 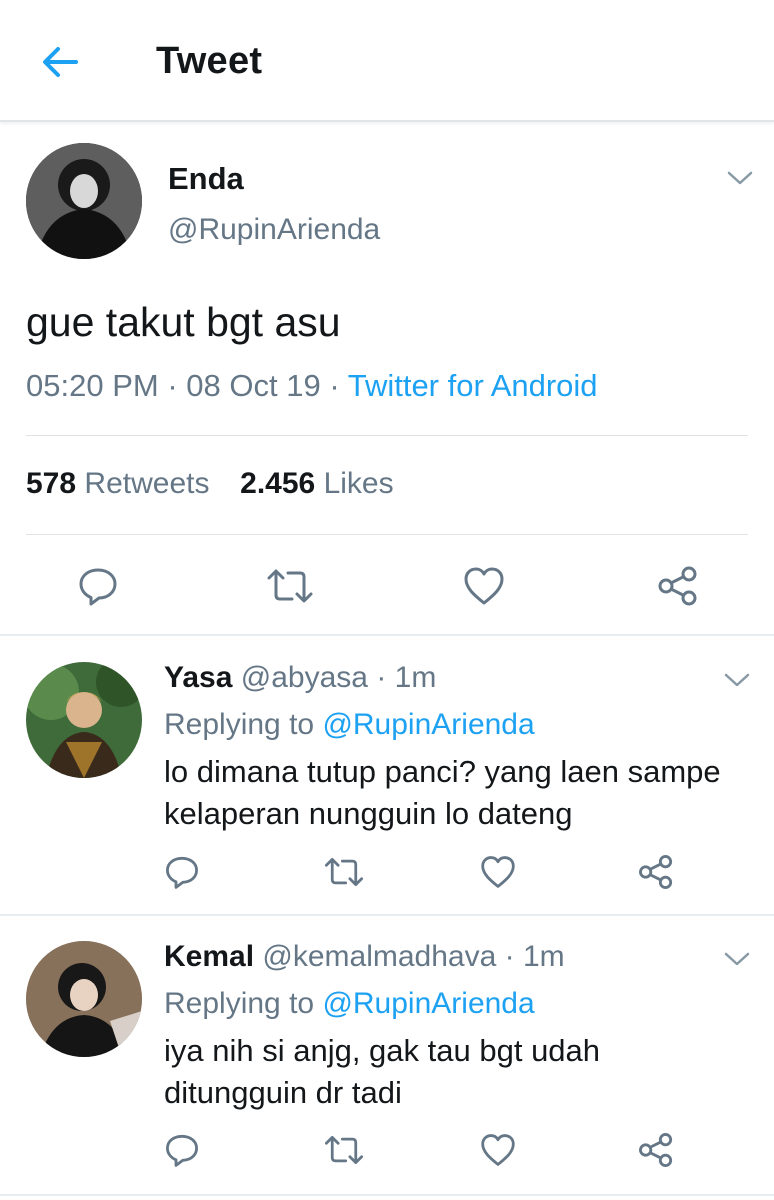 What do you see at coordinates (278, 483) in the screenshot?
I see `likes-count: 2.456` at bounding box center [278, 483].